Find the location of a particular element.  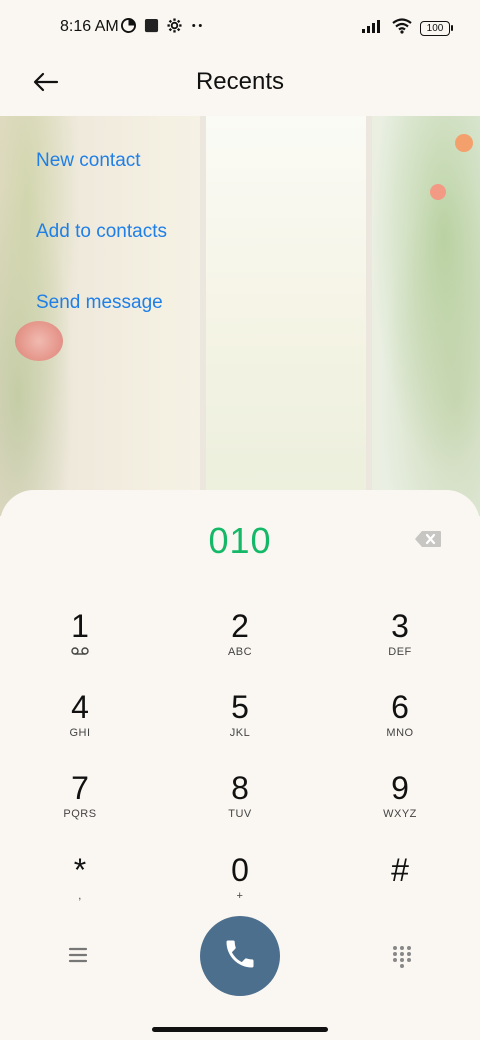

dial-key-0: 0 + is located at coordinates (240, 887).